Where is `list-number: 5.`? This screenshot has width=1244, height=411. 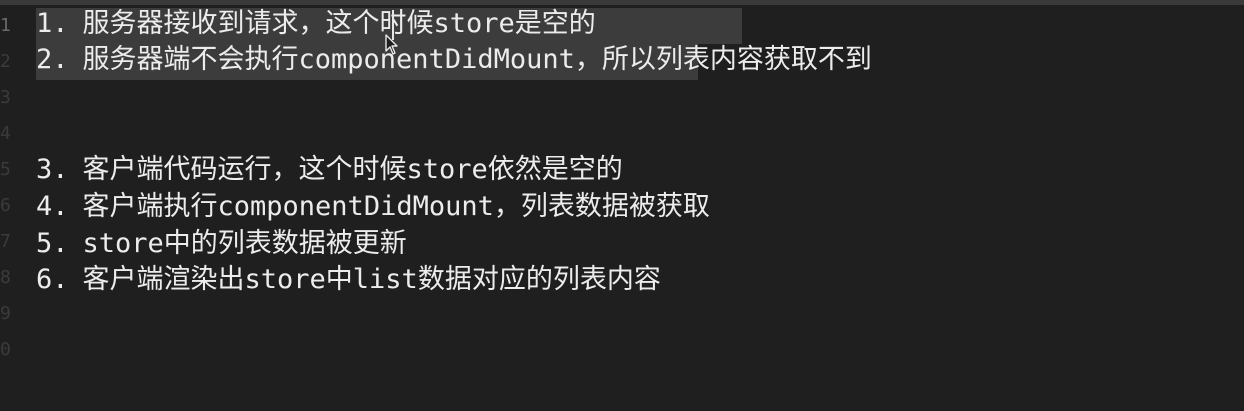 list-number: 5. is located at coordinates (52, 243).